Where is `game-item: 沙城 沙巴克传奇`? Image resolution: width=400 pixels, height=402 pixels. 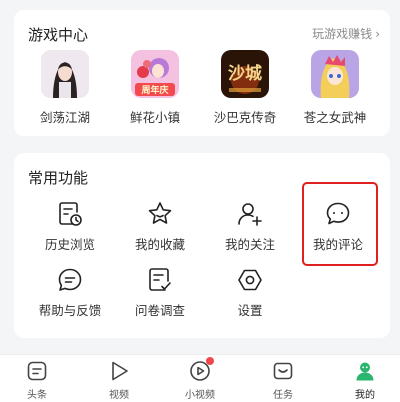 game-item: 沙城 沙巴克传奇 is located at coordinates (245, 88).